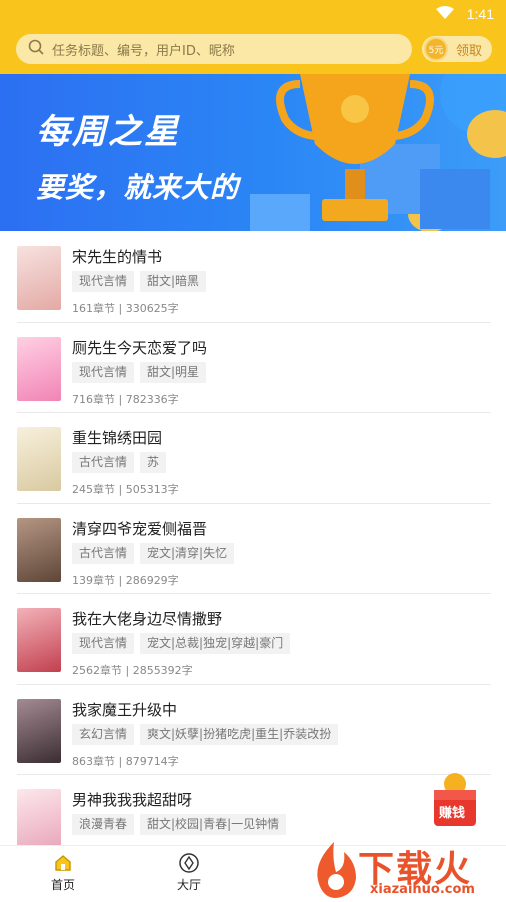  What do you see at coordinates (132, 800) in the screenshot?
I see `book-title: 男神我我我超甜呀` at bounding box center [132, 800].